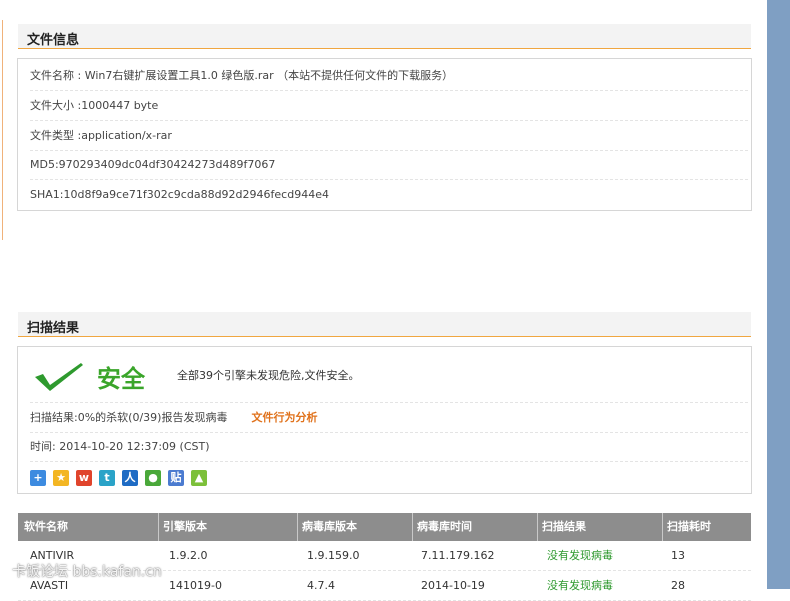 This screenshot has width=790, height=601. Describe the element at coordinates (284, 417) in the screenshot. I see `behavior-analysis-link: 文件行为分析` at that location.